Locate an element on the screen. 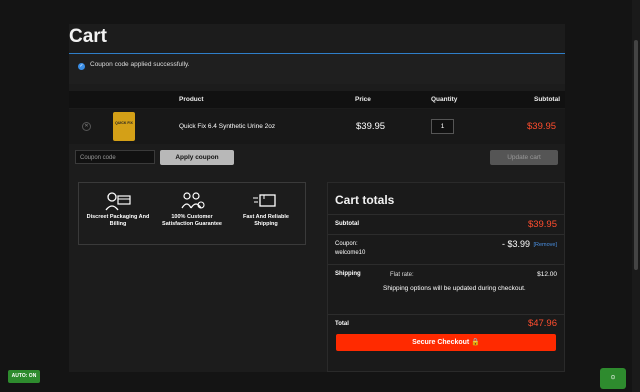 This screenshot has height=392, width=640. product-name-link: Quick Fix 6.4 Synthetic Urine 2oz is located at coordinates (227, 126).